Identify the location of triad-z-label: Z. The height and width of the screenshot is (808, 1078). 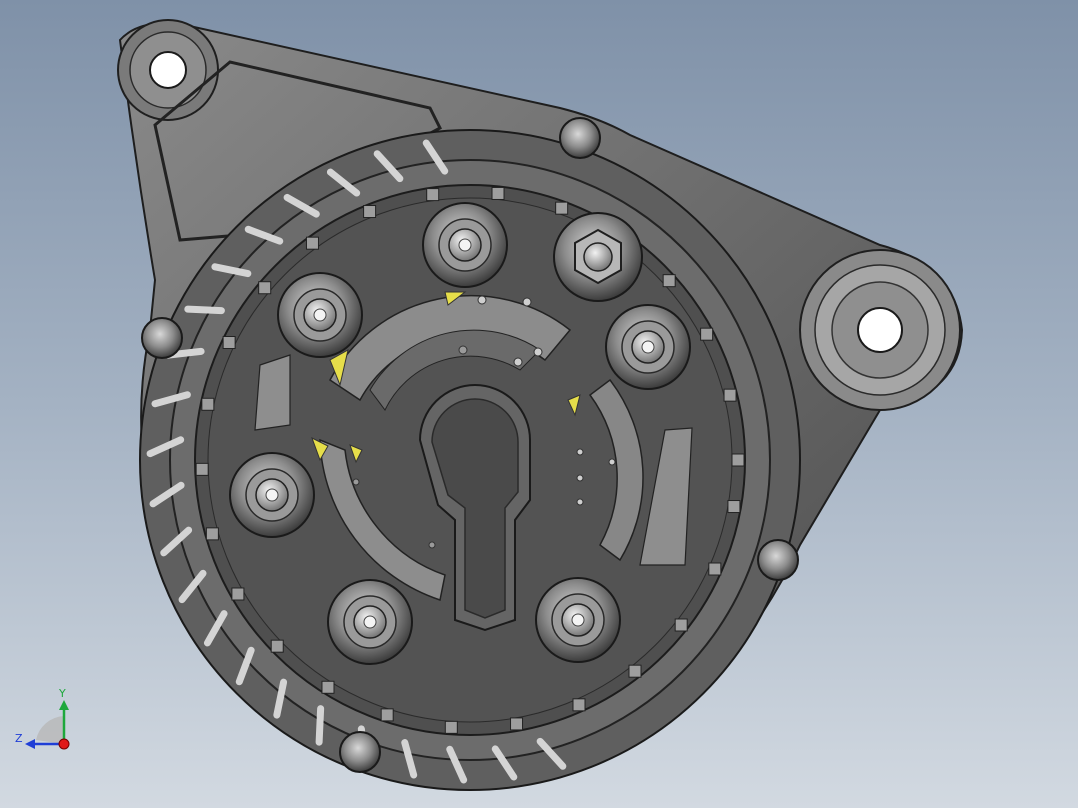
(19, 738).